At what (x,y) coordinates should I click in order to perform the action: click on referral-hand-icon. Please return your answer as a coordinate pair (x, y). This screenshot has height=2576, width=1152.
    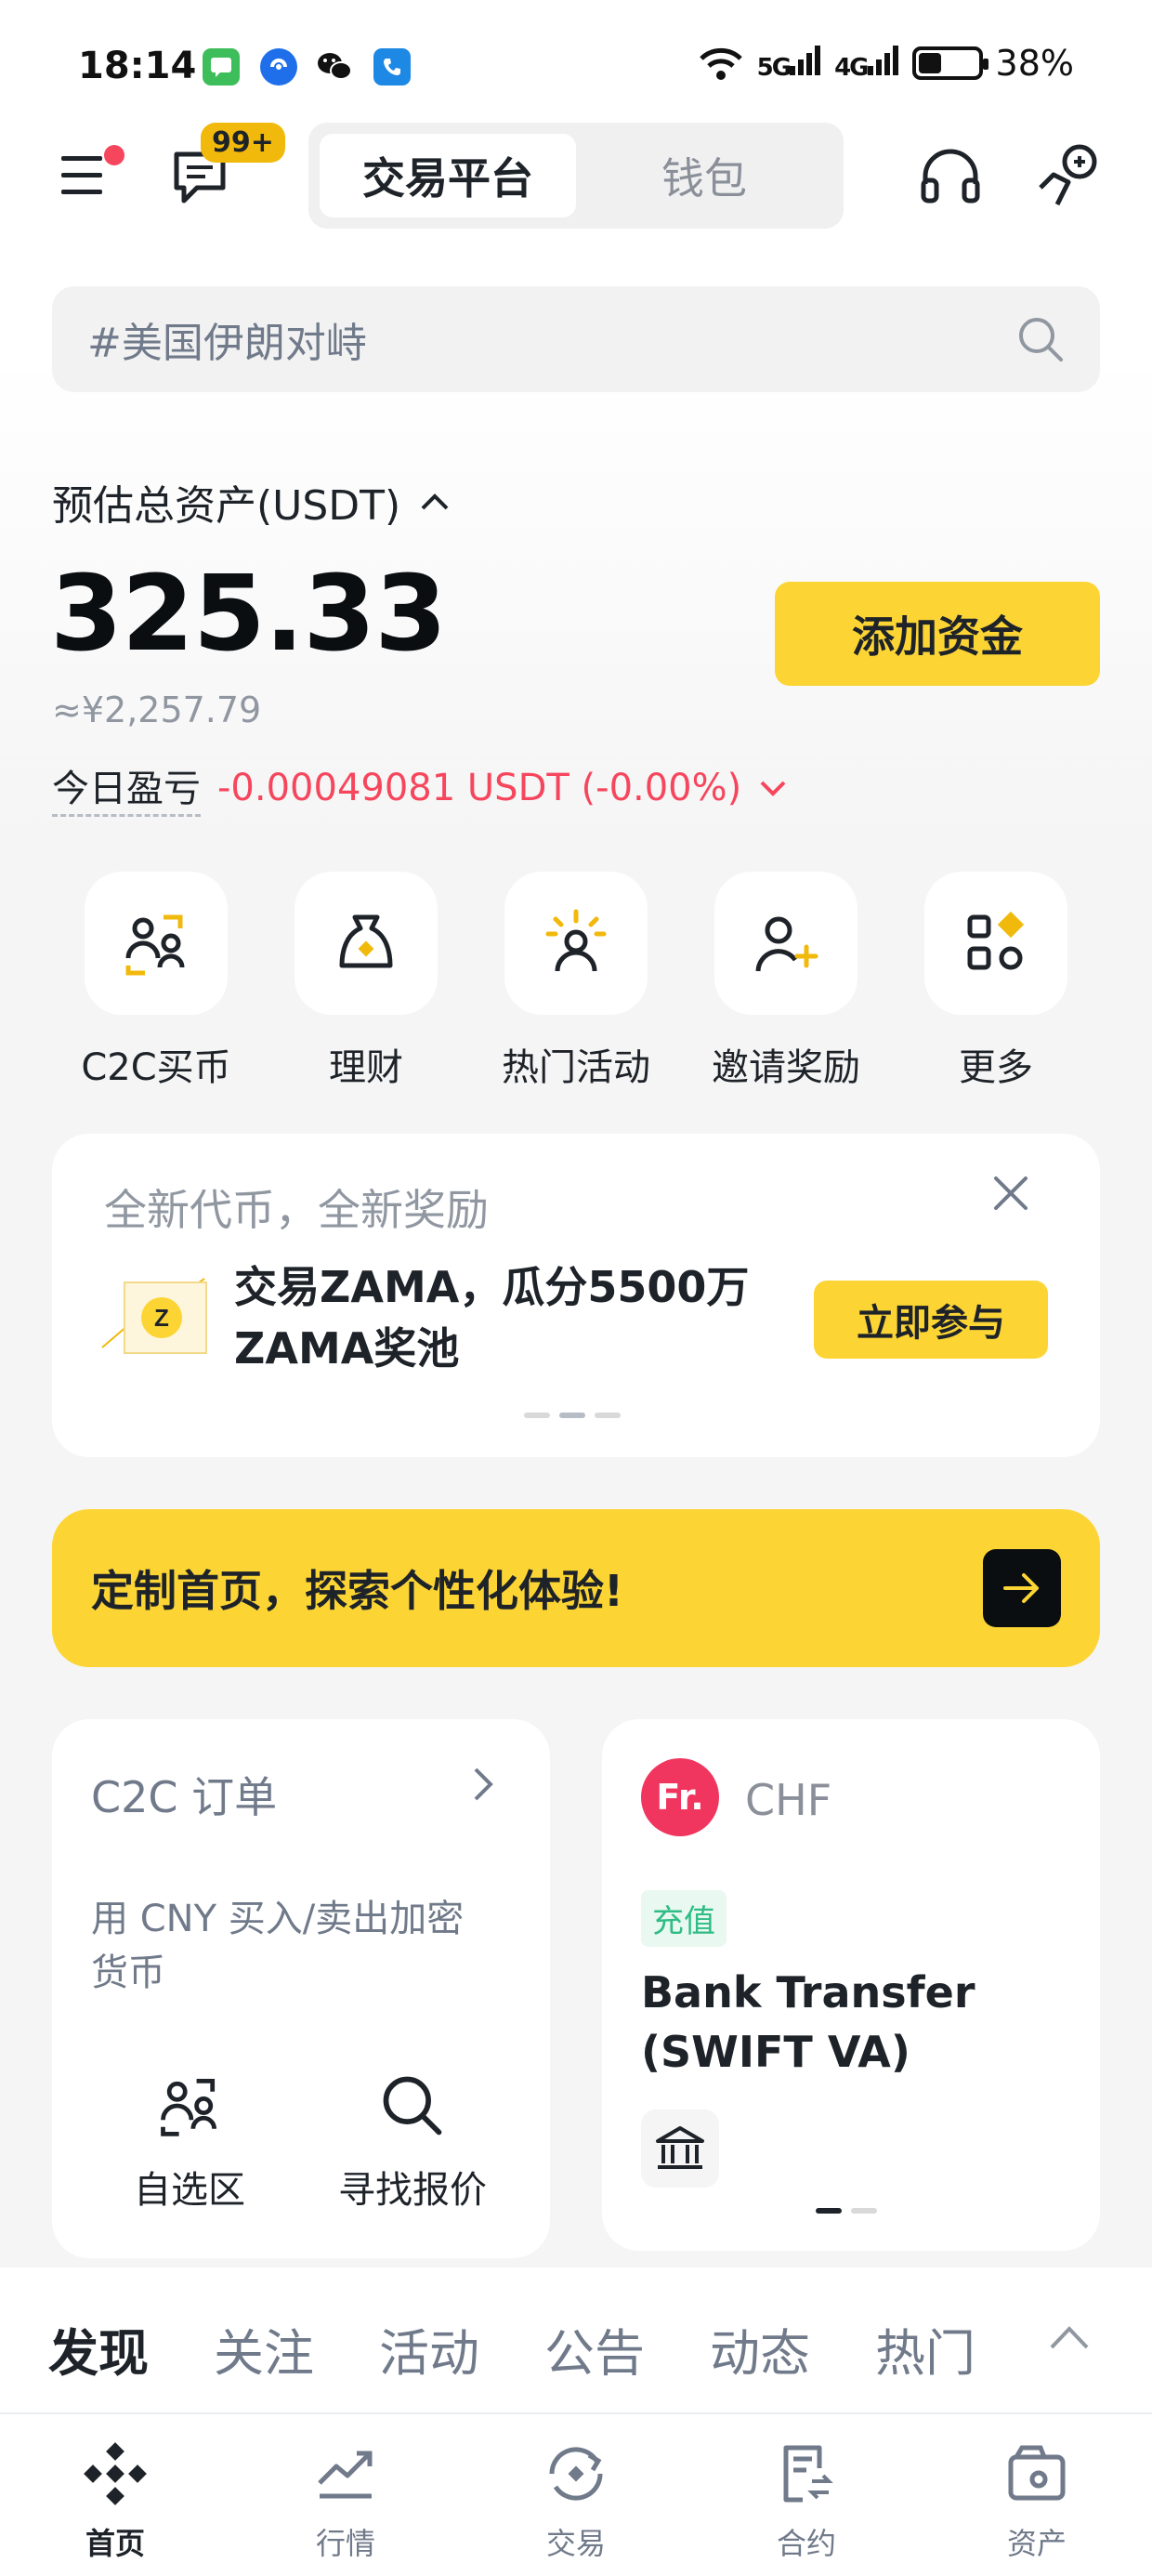
    Looking at the image, I should click on (1070, 176).